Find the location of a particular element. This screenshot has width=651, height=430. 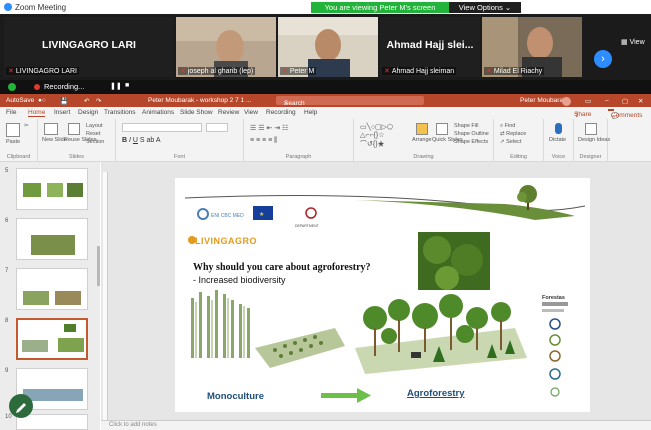

tab-transitions: Transitions is located at coordinates (120, 112).